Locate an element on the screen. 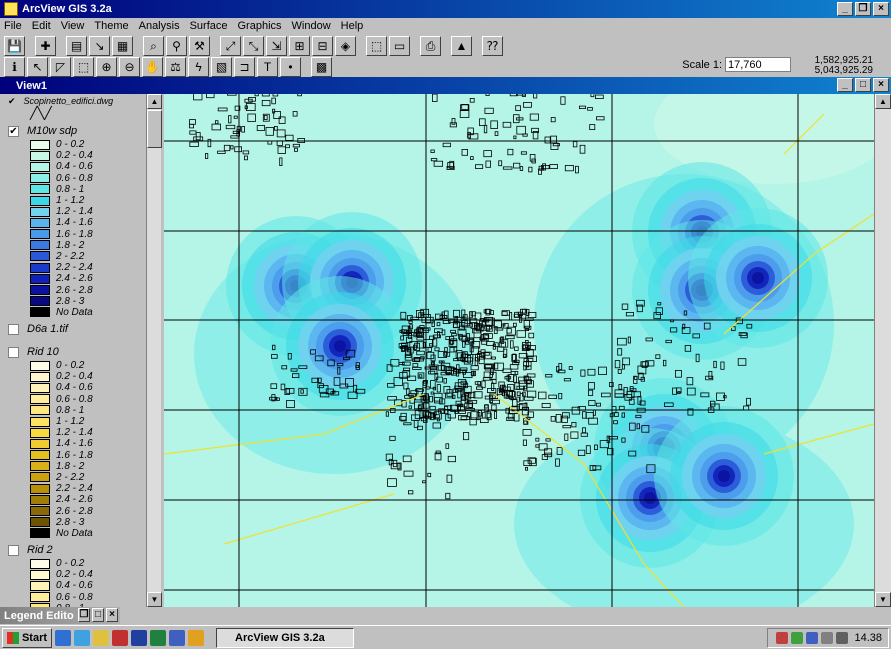 This screenshot has height=649, width=891. arcview-quicklaunch-icon is located at coordinates (139, 637).